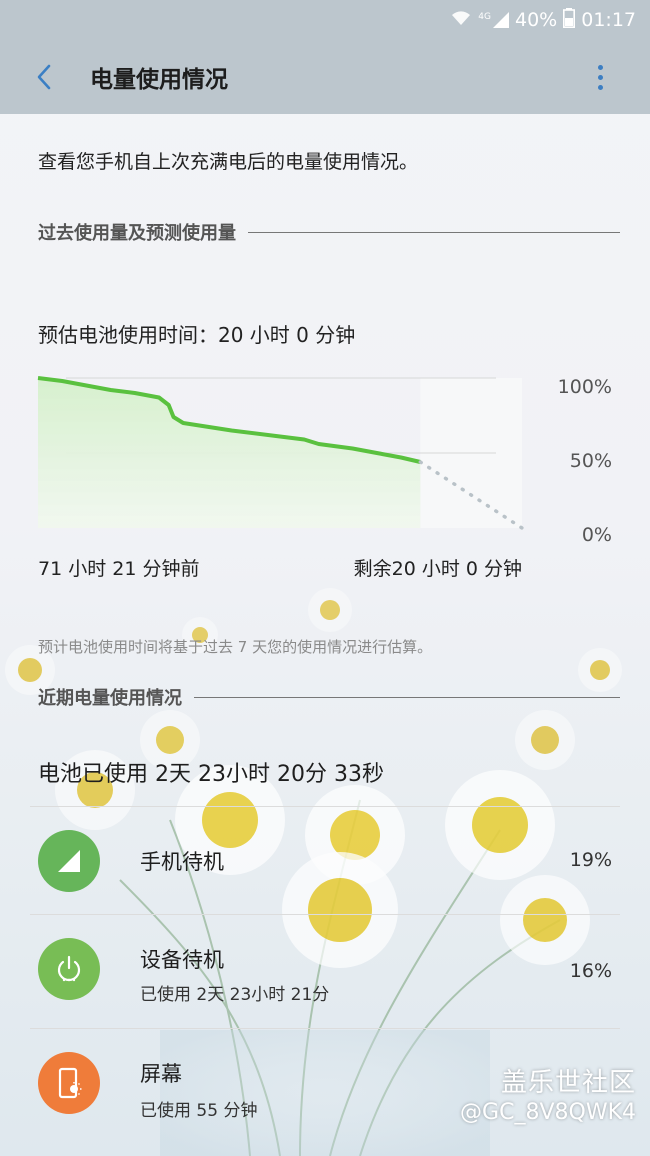 Image resolution: width=650 pixels, height=1156 pixels. Describe the element at coordinates (568, 1083) in the screenshot. I see `watermark-community: 盖乐世社区` at that location.